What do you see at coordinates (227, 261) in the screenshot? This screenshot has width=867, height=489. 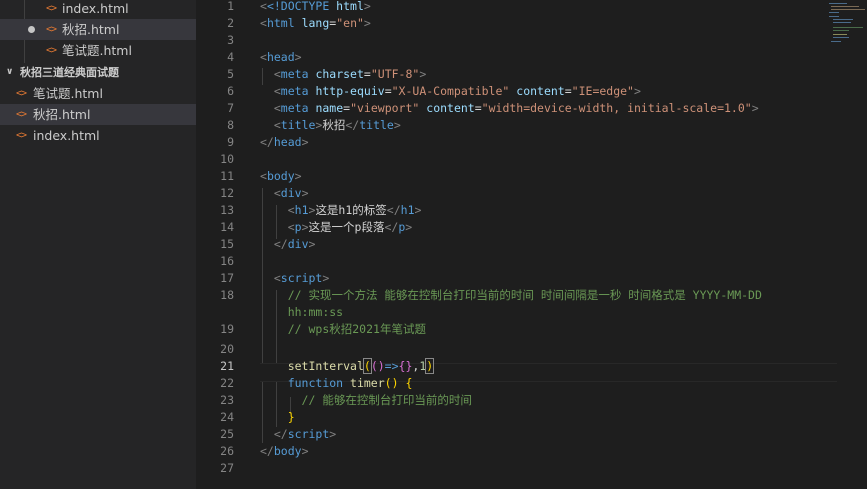 I see `line-number: 16` at bounding box center [227, 261].